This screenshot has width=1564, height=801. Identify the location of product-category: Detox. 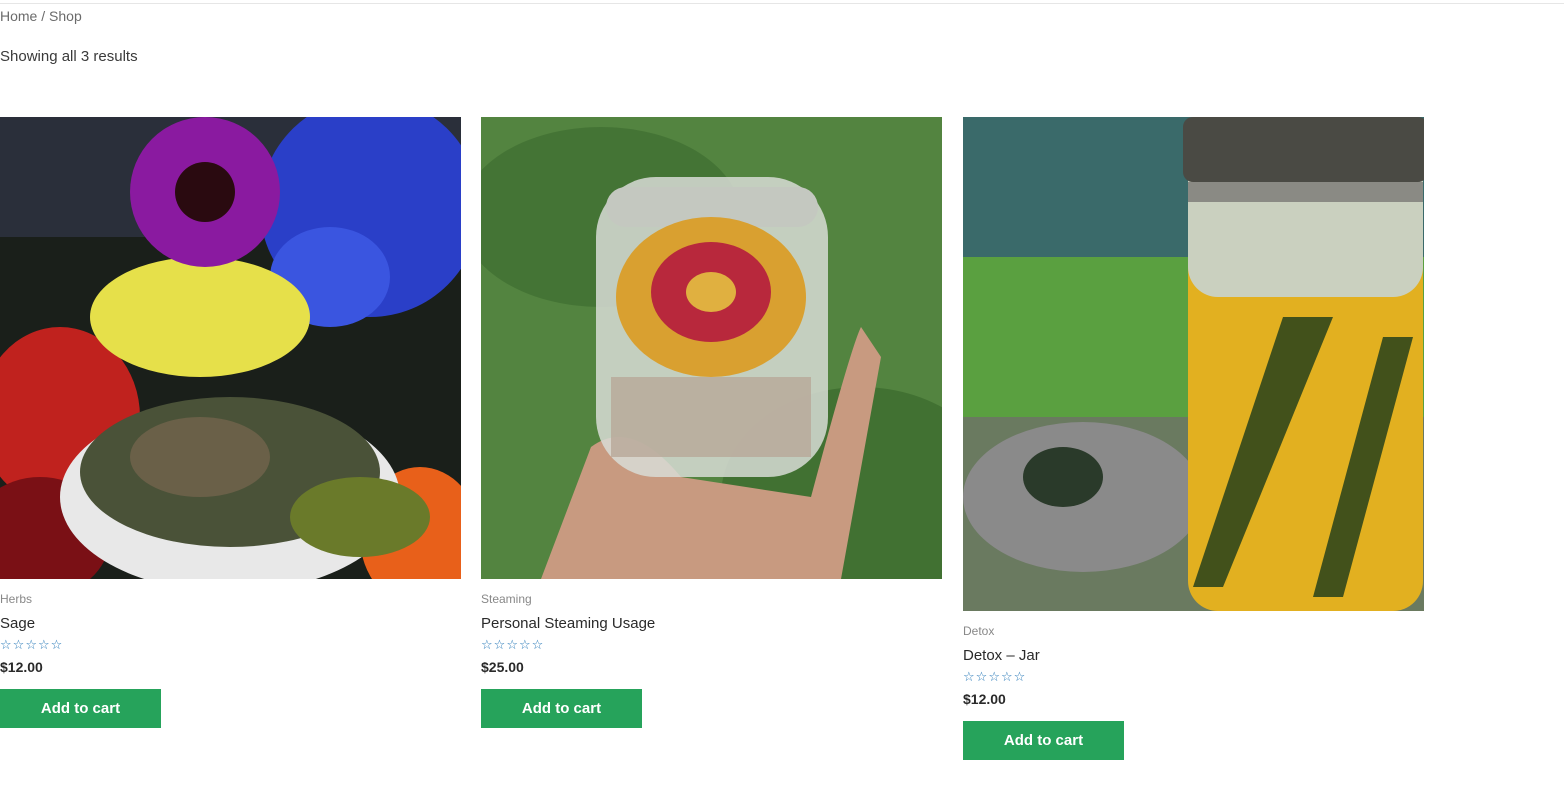
(979, 631).